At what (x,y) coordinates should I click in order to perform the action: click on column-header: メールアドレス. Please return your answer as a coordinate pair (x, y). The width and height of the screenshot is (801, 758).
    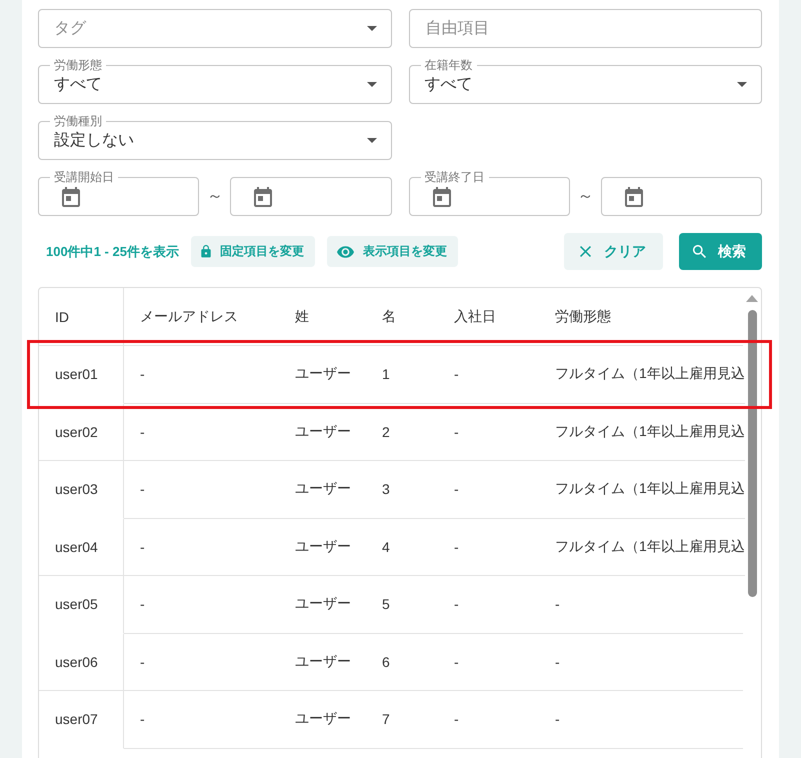
    Looking at the image, I should click on (201, 317).